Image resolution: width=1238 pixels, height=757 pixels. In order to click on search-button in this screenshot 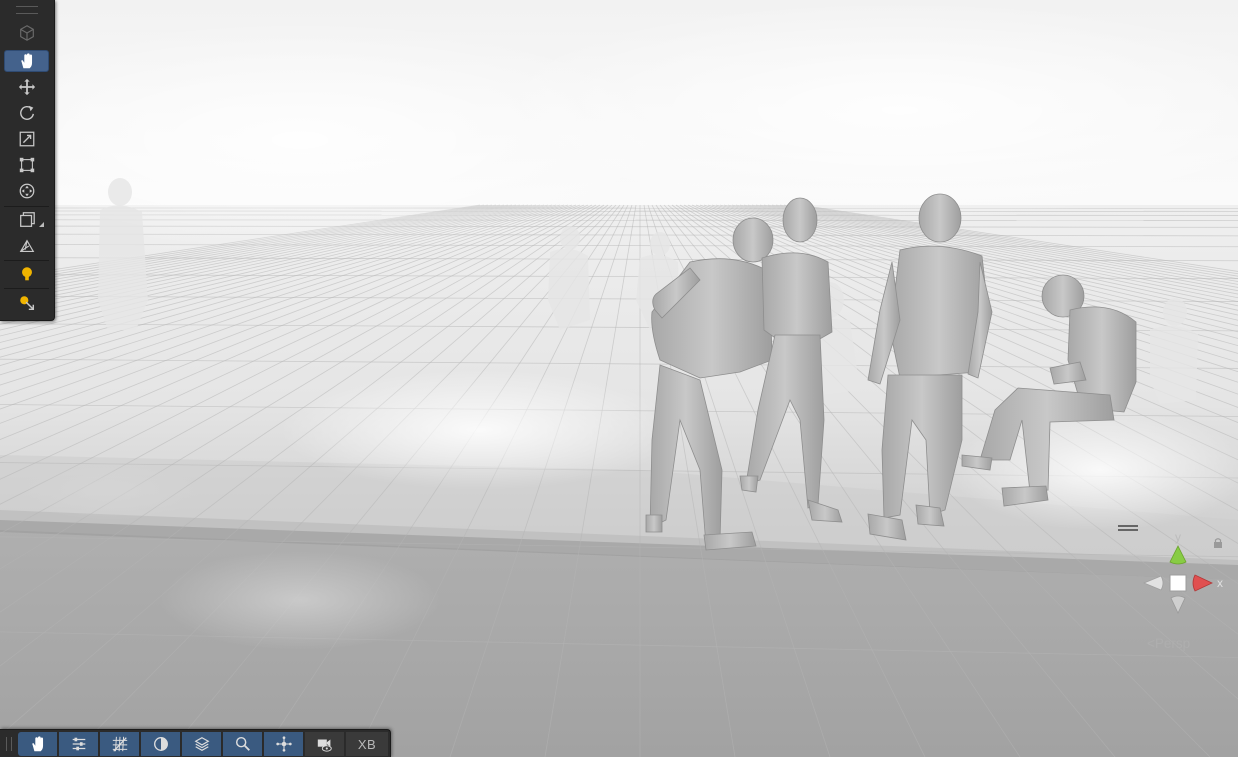, I will do `click(243, 744)`.